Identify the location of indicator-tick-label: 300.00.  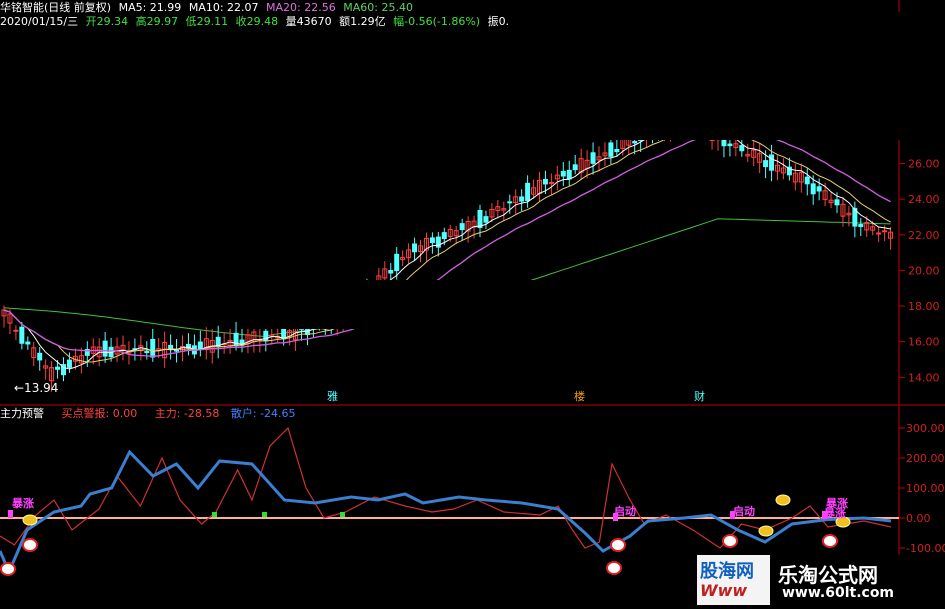
(925, 428).